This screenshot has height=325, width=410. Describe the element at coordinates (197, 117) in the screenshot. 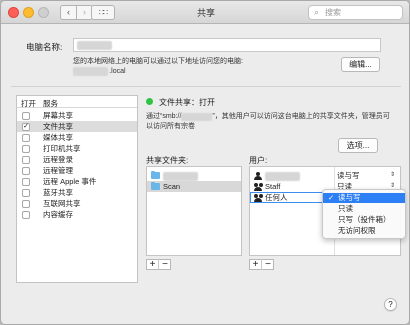

I see `desc-host: MacBook` at that location.